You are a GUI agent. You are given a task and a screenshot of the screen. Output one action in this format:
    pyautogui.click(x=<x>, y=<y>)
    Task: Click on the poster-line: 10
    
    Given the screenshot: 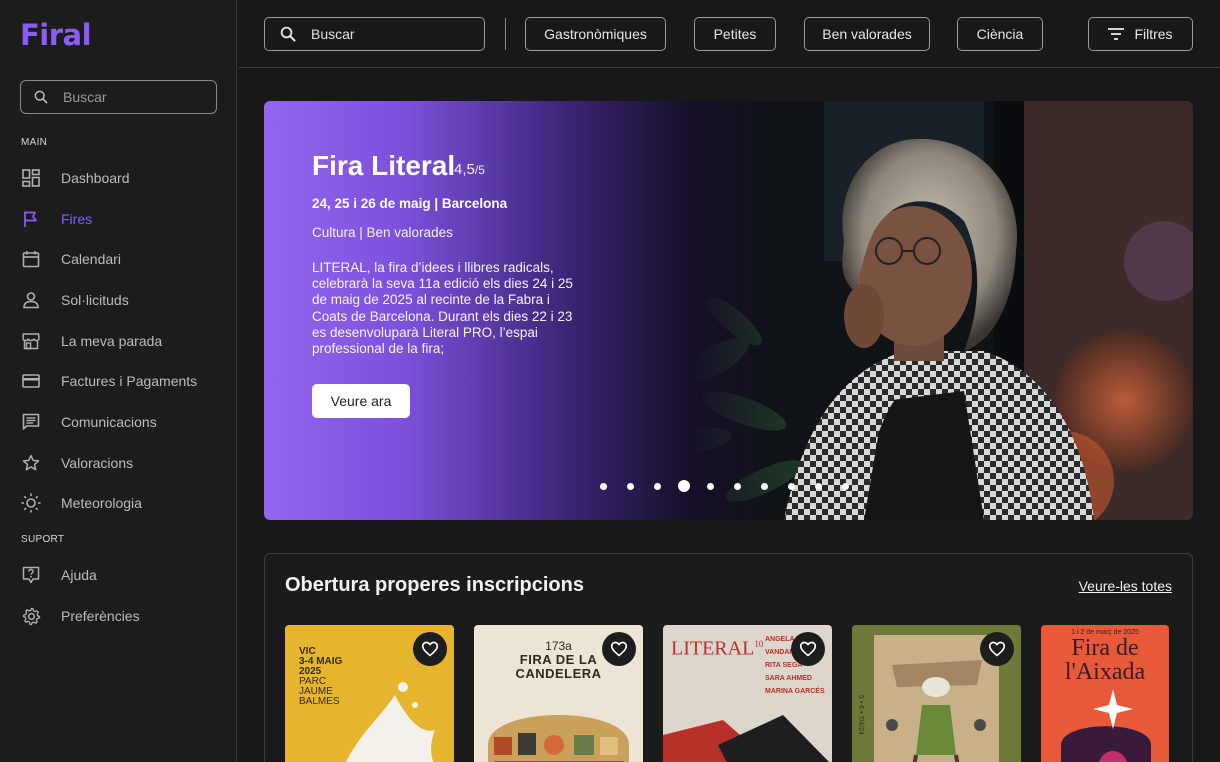 What is the action you would take?
    pyautogui.click(x=759, y=644)
    